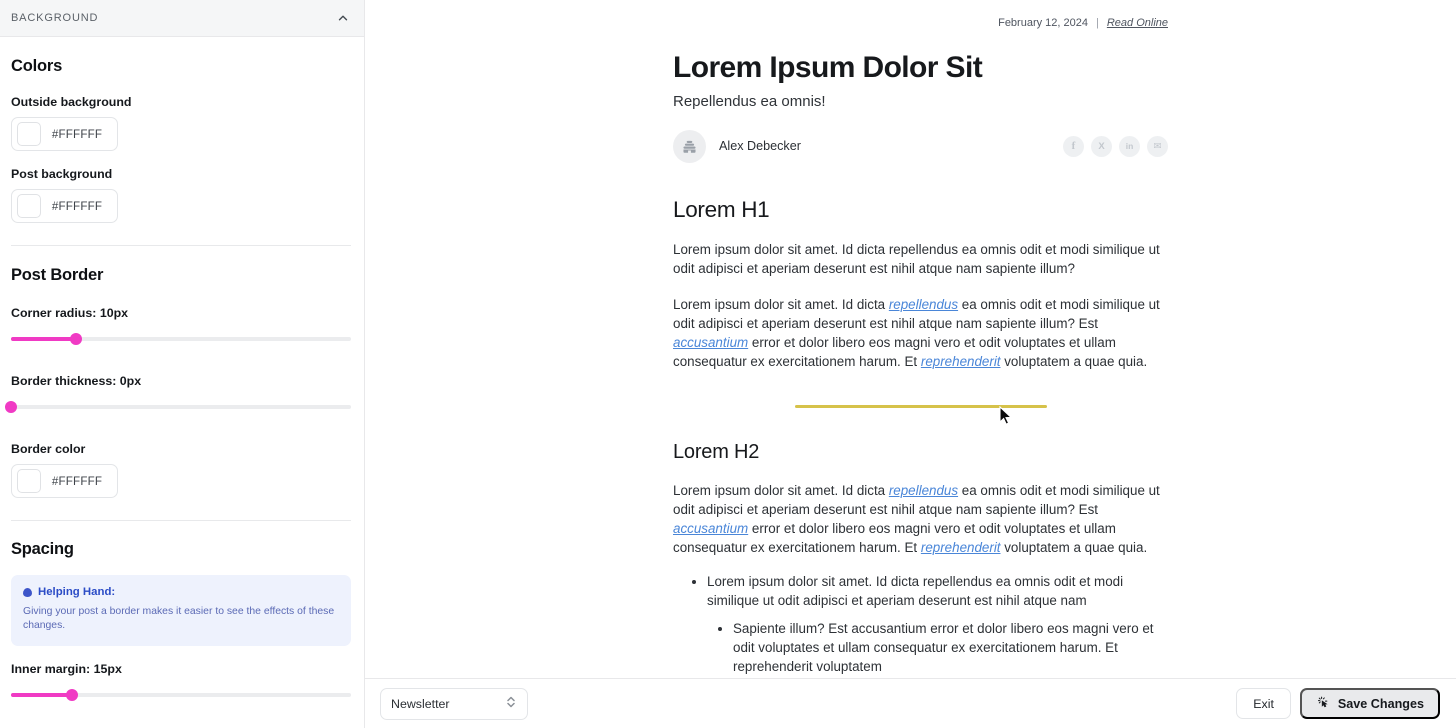  Describe the element at coordinates (1043, 23) in the screenshot. I see `post-date: February 12, 2024` at that location.